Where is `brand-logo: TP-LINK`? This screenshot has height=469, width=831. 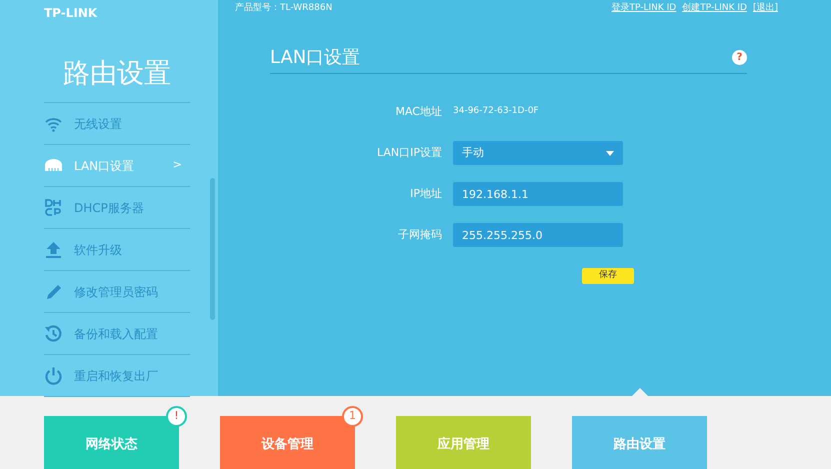 brand-logo: TP-LINK is located at coordinates (71, 13).